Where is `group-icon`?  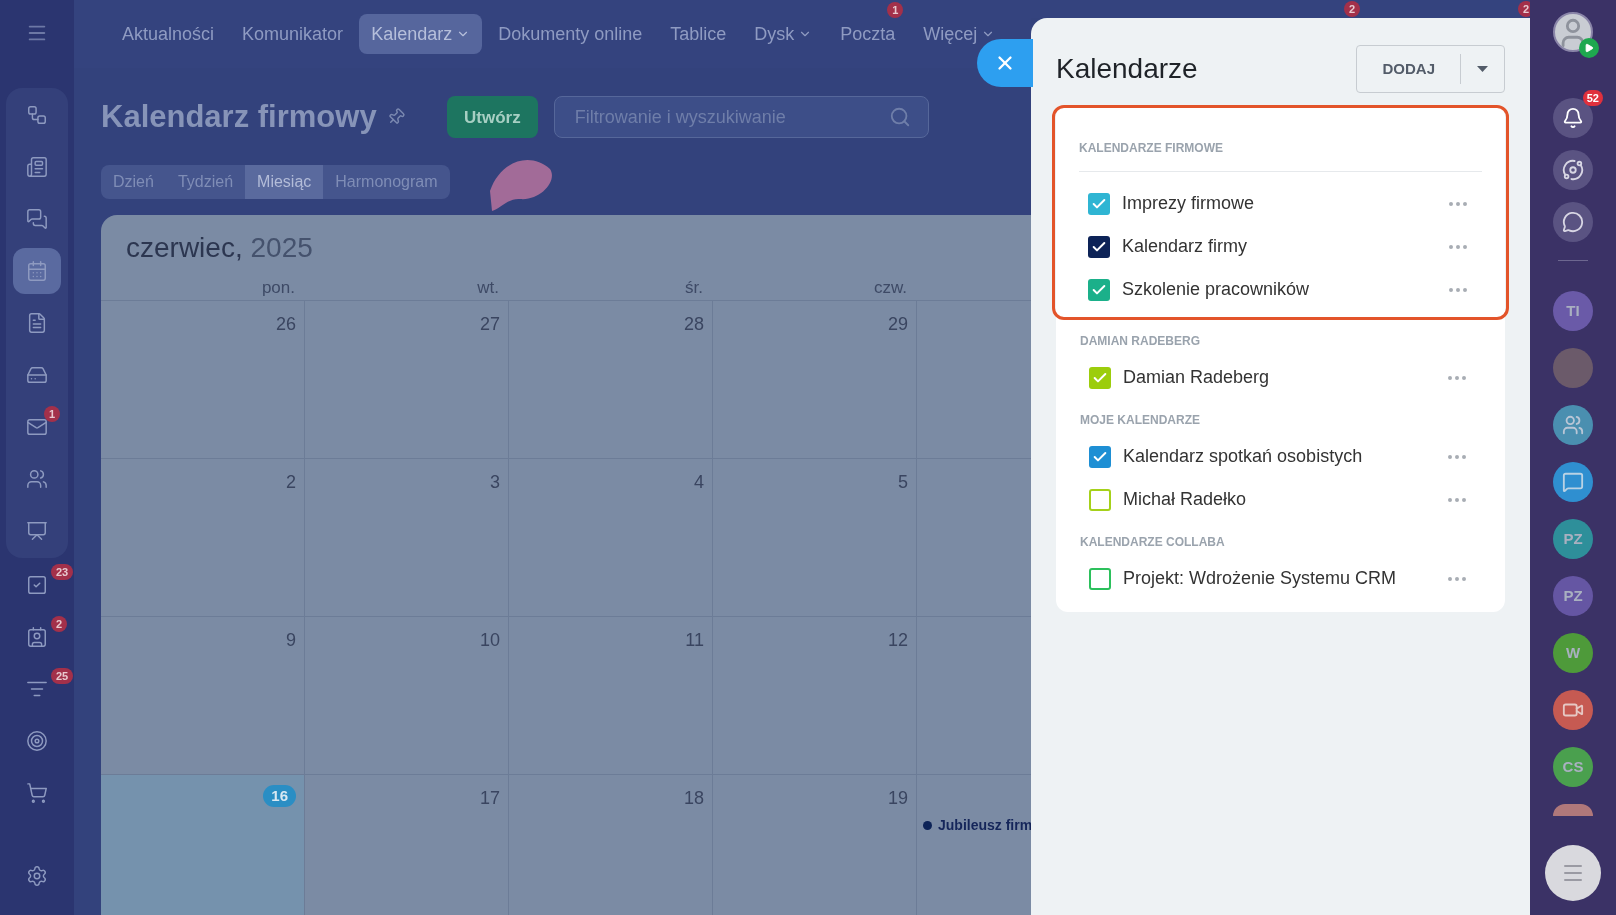 group-icon is located at coordinates (1573, 425).